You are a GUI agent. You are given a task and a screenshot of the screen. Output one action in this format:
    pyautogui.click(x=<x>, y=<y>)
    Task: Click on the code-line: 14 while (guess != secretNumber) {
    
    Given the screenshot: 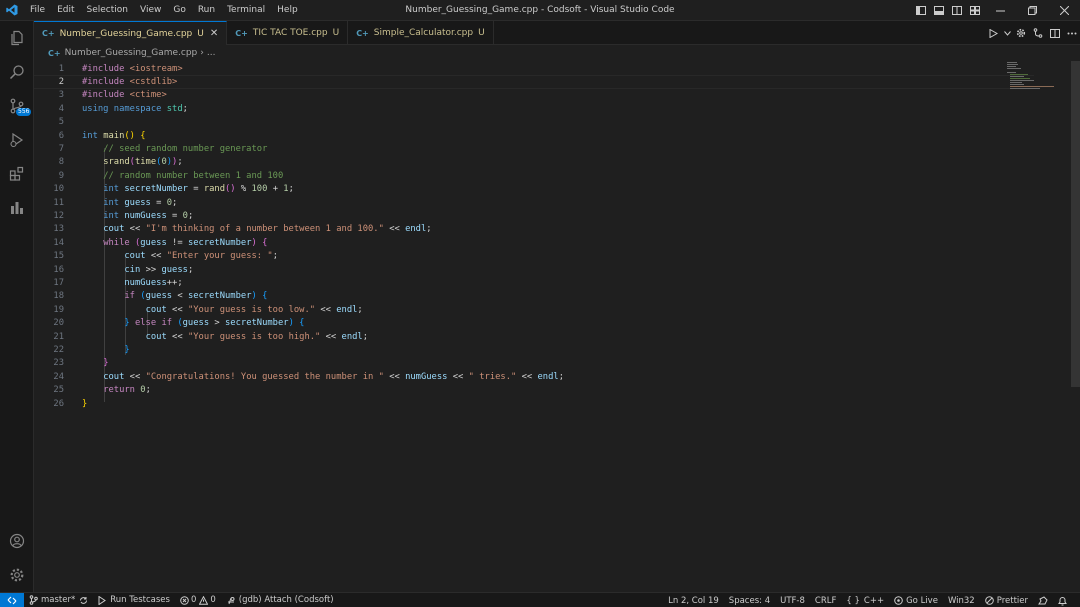 What is the action you would take?
    pyautogui.click(x=534, y=242)
    